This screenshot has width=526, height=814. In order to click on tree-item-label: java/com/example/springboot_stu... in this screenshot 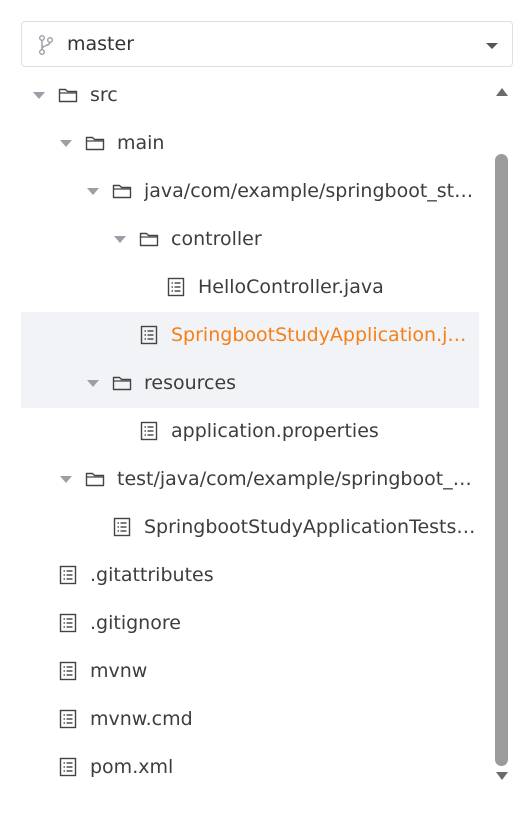, I will do `click(310, 191)`.